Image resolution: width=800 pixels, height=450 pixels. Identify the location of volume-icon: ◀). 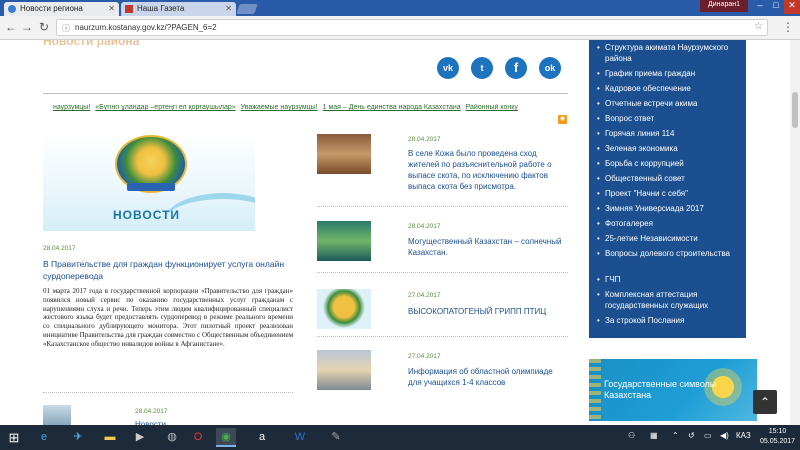
(724, 435).